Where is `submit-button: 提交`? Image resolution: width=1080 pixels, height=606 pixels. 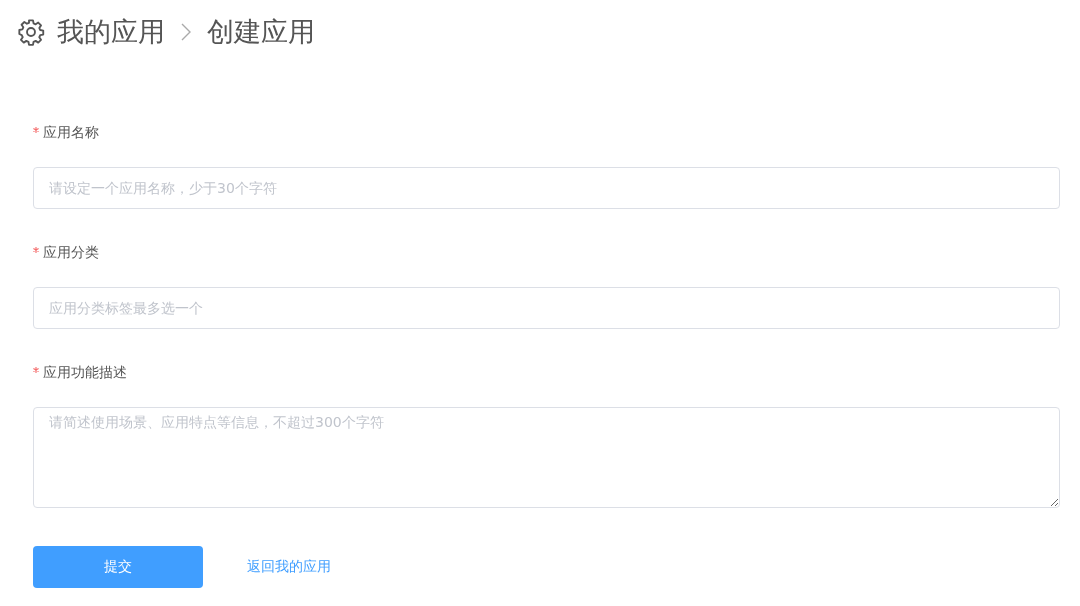 submit-button: 提交 is located at coordinates (118, 567).